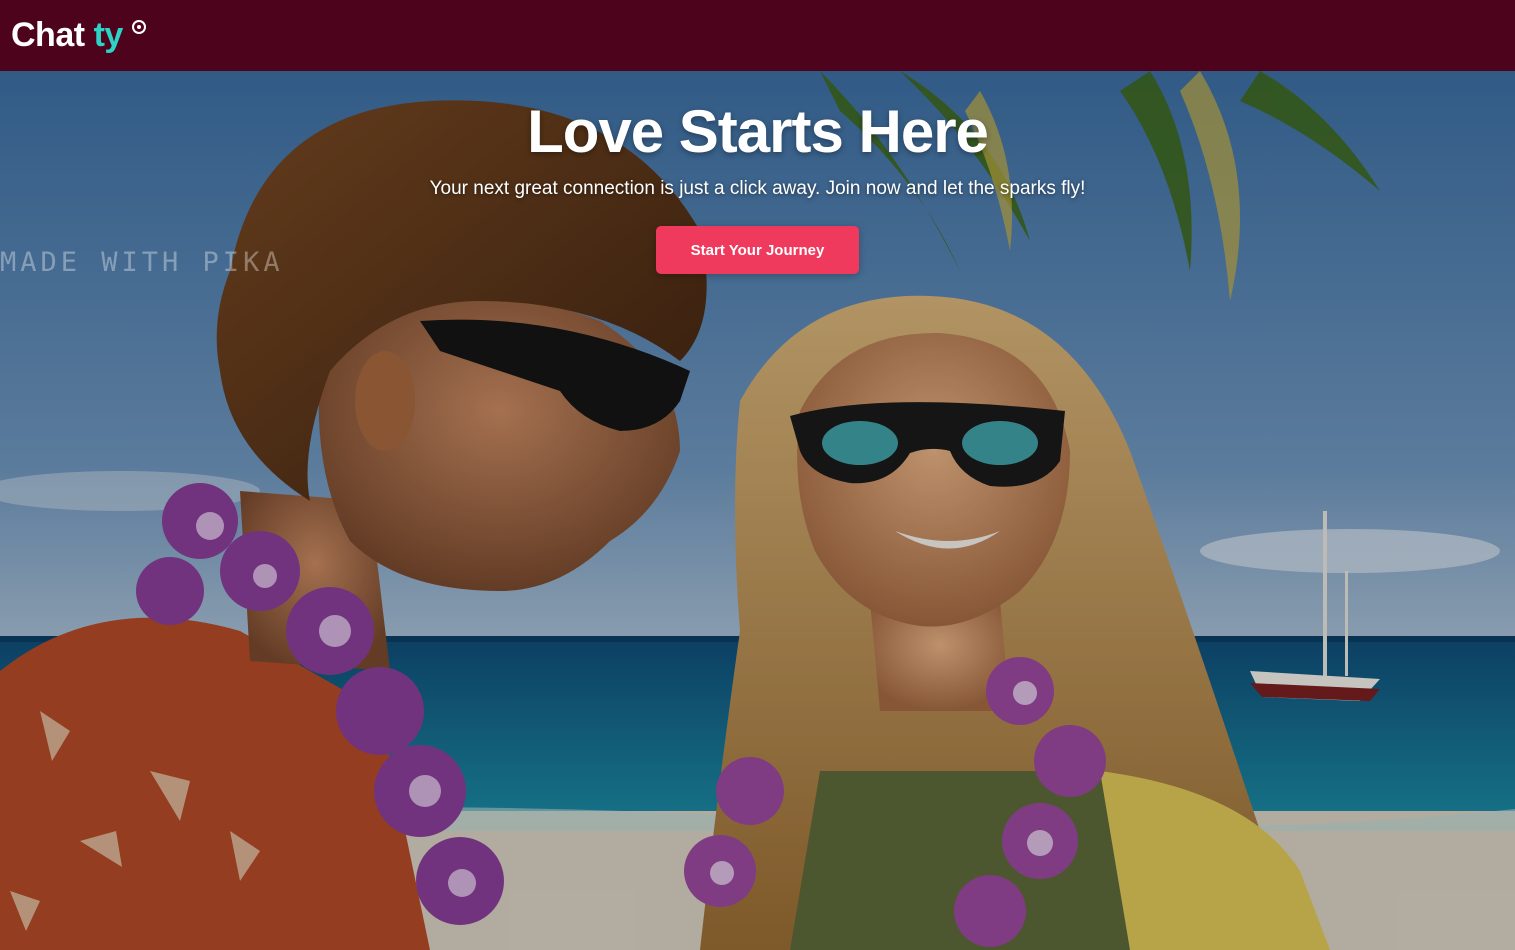  I want to click on registered-mark-icon, so click(138, 27).